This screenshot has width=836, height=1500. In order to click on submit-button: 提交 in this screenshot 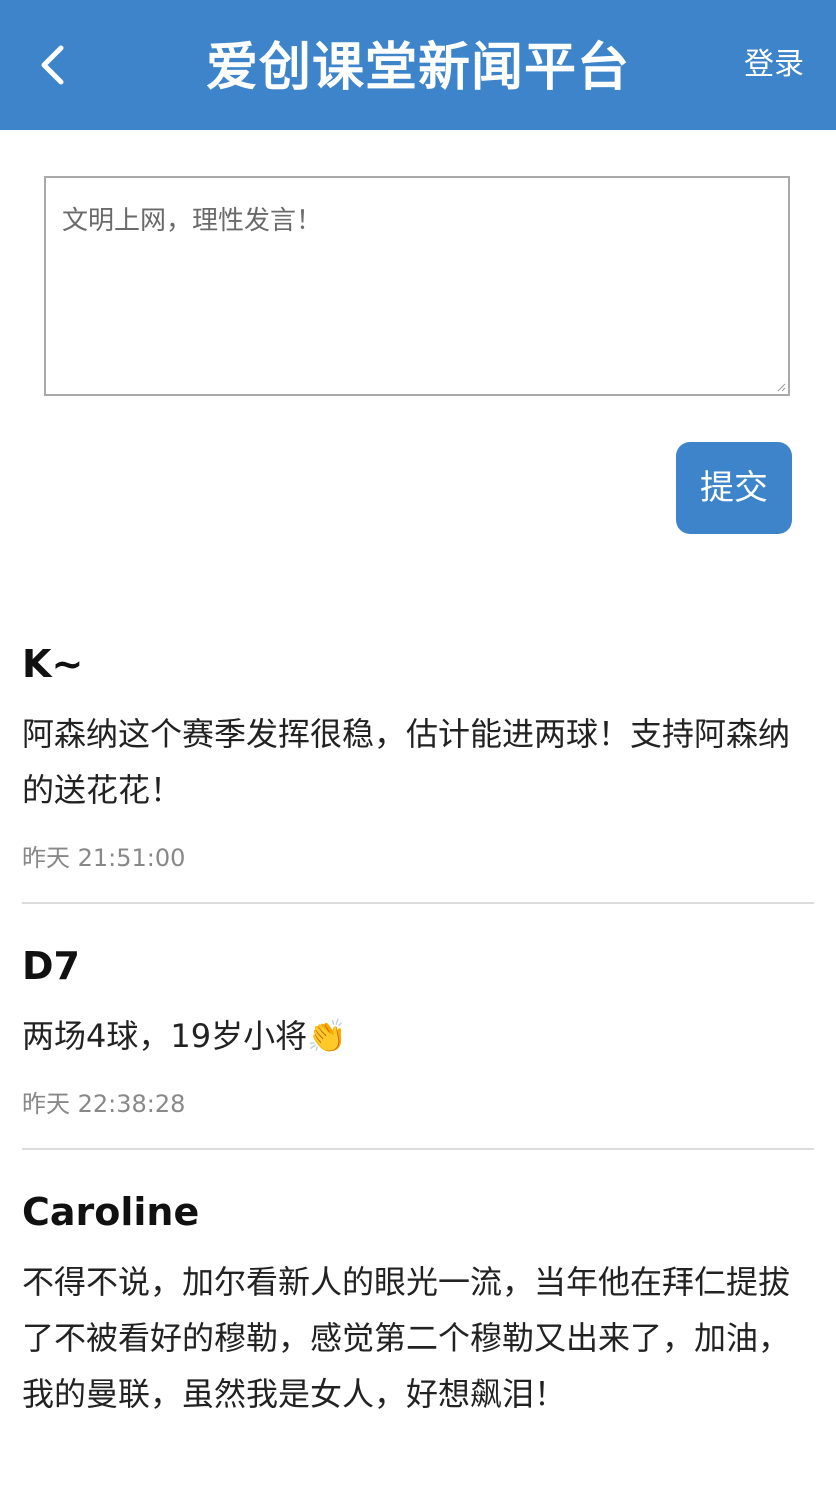, I will do `click(734, 488)`.